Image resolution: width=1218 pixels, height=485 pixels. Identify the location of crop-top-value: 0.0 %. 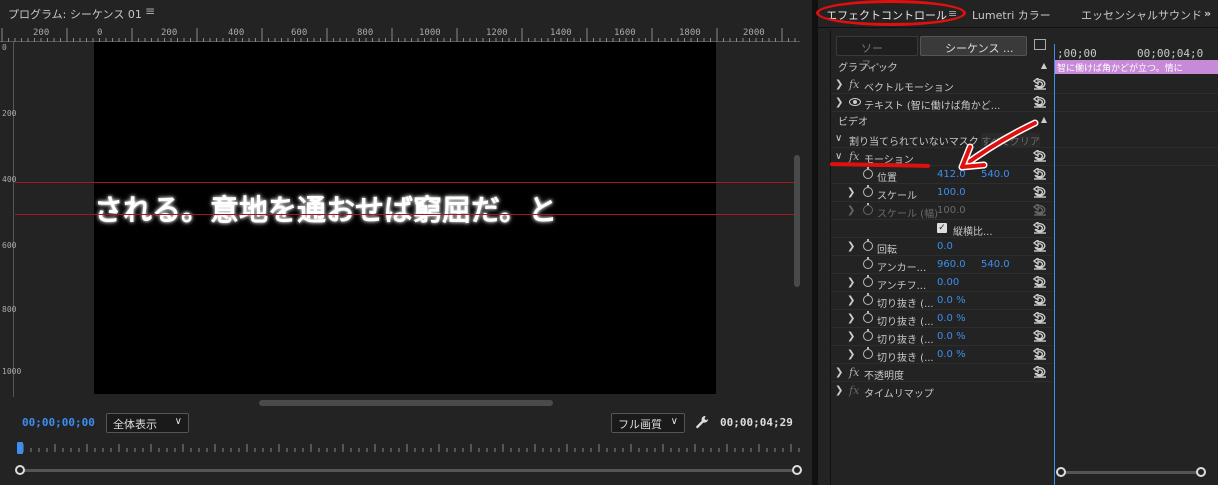
(951, 318).